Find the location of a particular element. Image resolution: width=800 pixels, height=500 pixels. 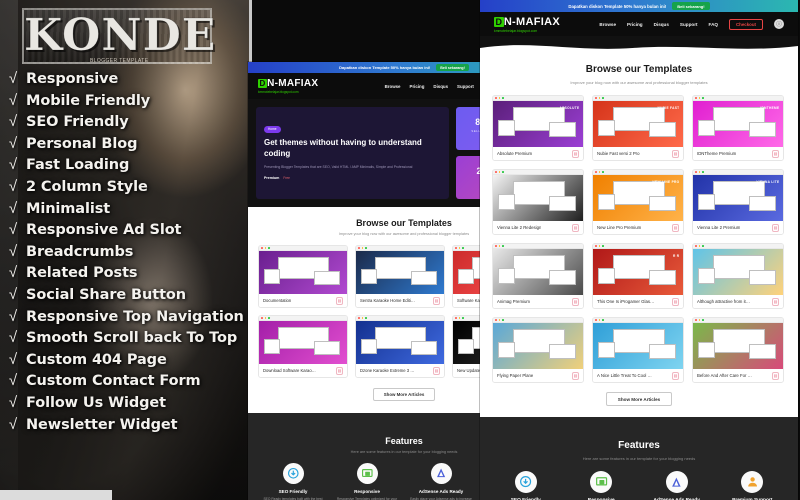

template-card: Documentation ▤ is located at coordinates (303, 276).